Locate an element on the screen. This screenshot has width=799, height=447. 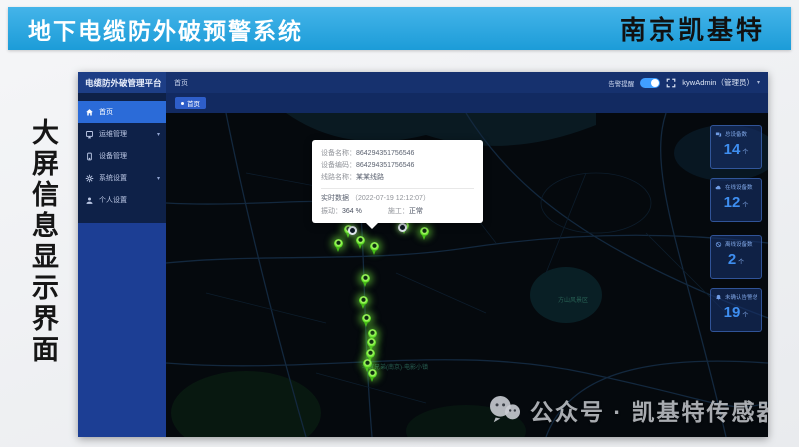
sidebar-item-home: 首页 is located at coordinates (122, 112).